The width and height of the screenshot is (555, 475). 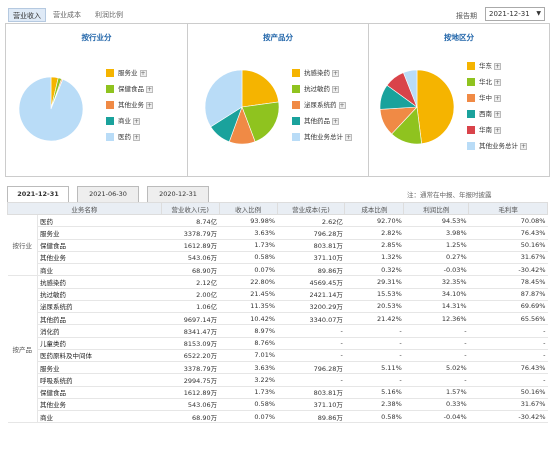 I want to click on business-name: 泌尿系统药, so click(x=99, y=307).